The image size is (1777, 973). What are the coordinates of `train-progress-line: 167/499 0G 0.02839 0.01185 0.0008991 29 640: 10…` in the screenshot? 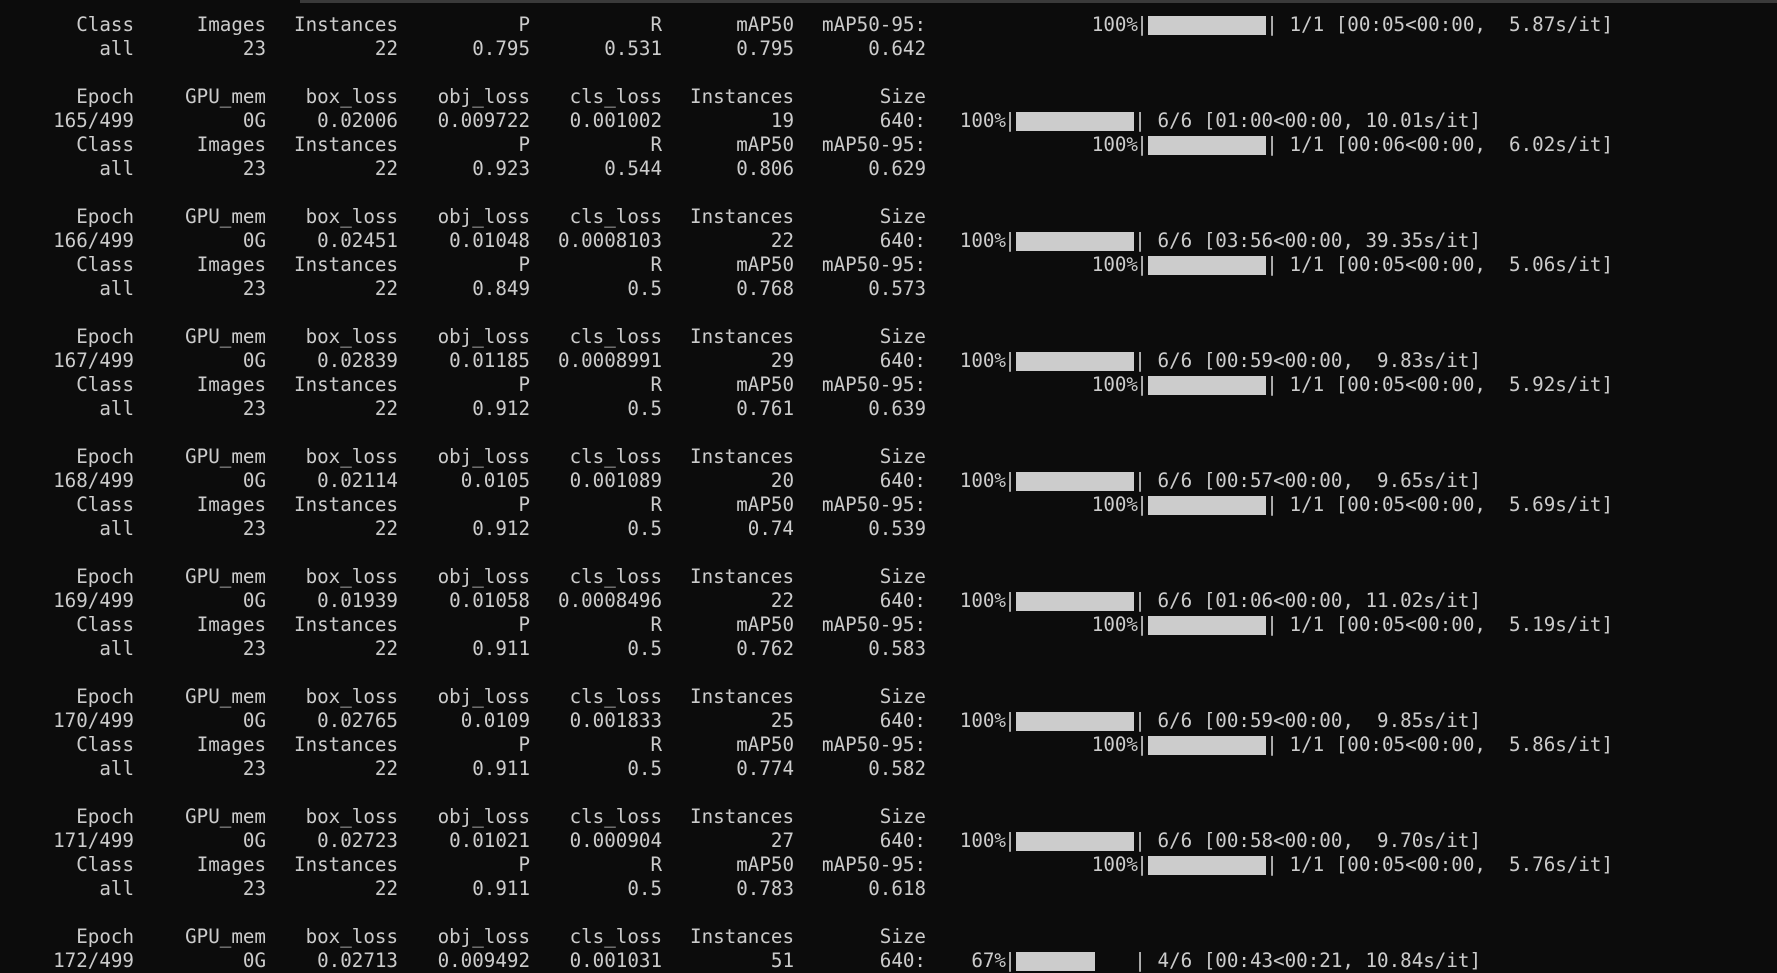 It's located at (888, 361).